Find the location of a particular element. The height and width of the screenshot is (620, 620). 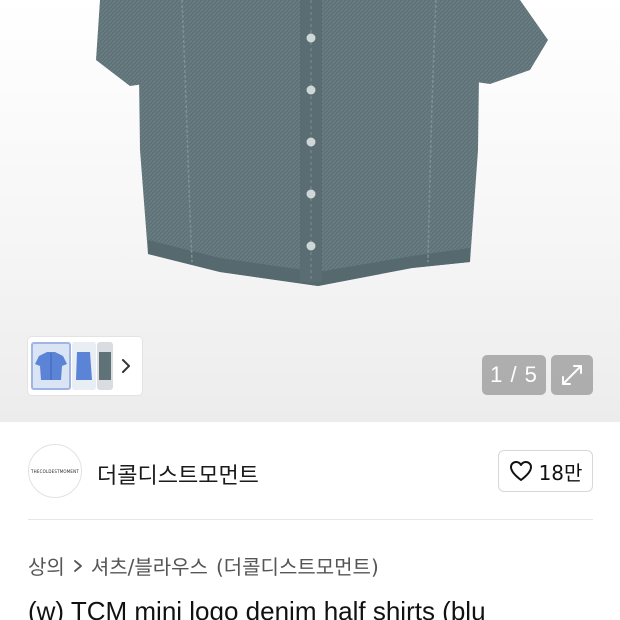

heart-icon is located at coordinates (520, 471).